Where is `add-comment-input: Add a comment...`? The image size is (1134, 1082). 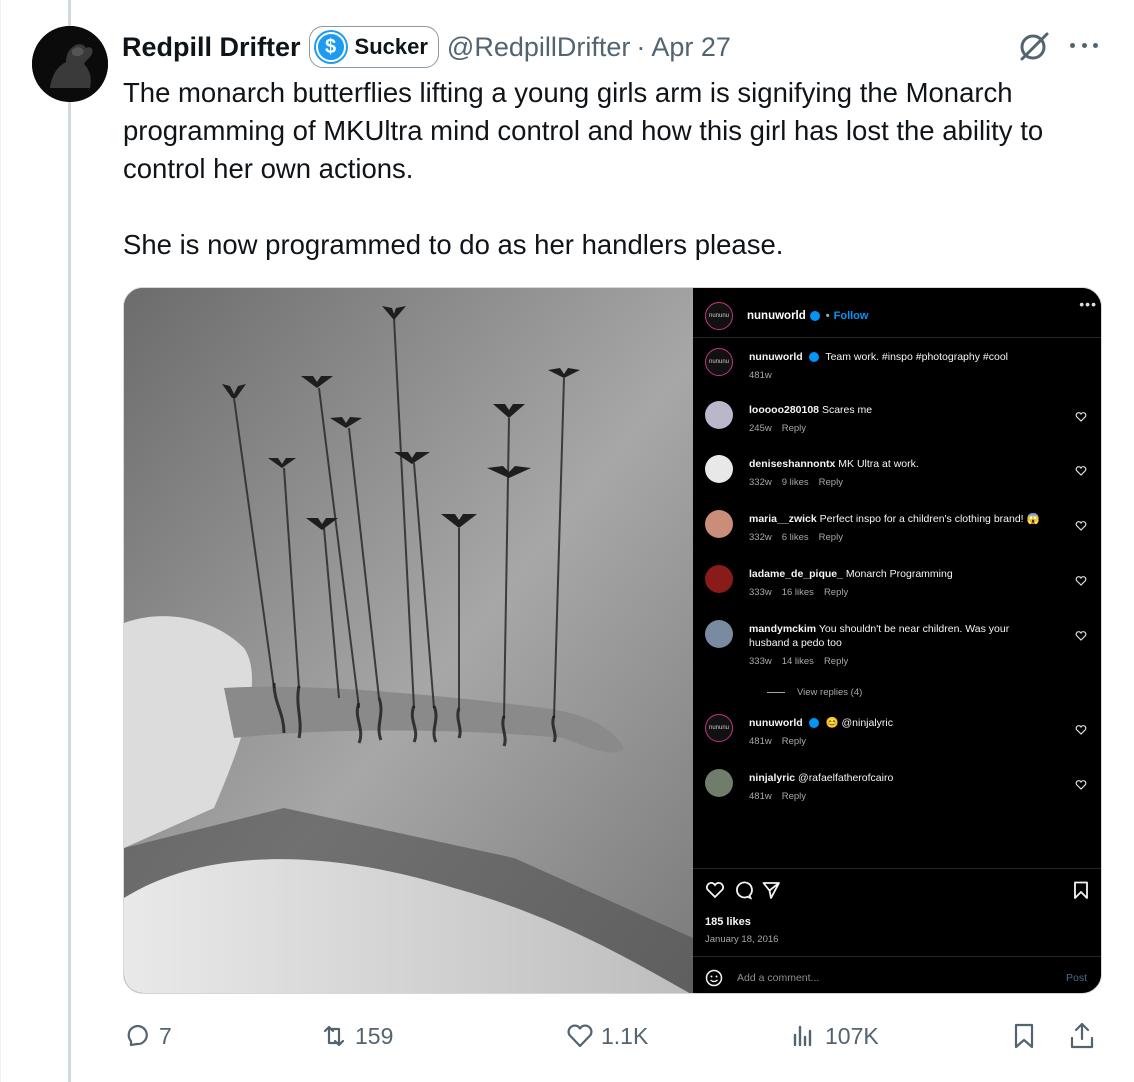
add-comment-input: Add a comment... is located at coordinates (901, 978).